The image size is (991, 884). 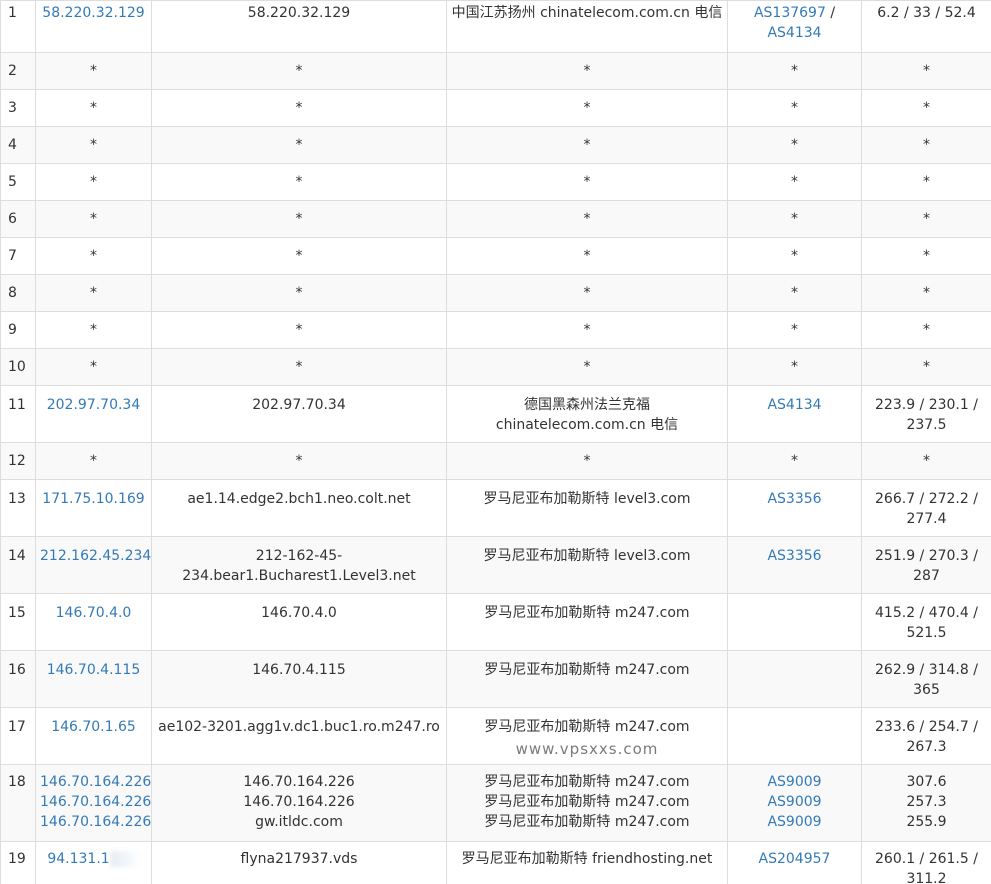 I want to click on latency-value: 365, so click(x=926, y=690).